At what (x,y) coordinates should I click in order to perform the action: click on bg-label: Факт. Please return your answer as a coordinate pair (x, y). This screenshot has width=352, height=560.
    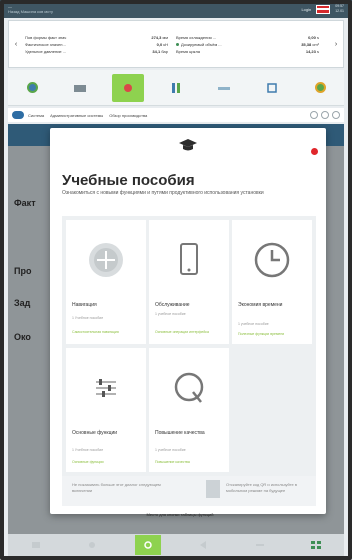
    Looking at the image, I should click on (25, 203).